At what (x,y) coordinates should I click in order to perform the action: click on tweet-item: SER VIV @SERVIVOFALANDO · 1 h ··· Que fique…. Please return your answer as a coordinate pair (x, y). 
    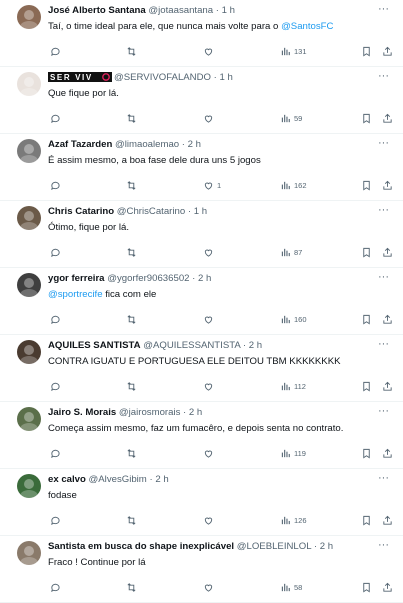
    Looking at the image, I should click on (201, 100).